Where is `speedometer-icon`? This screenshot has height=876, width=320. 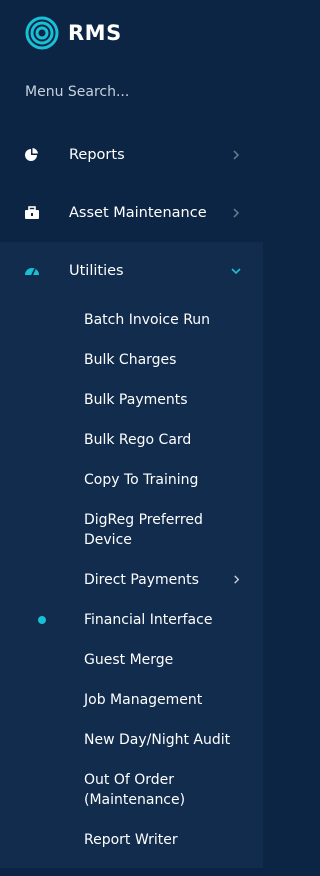
speedometer-icon is located at coordinates (32, 272).